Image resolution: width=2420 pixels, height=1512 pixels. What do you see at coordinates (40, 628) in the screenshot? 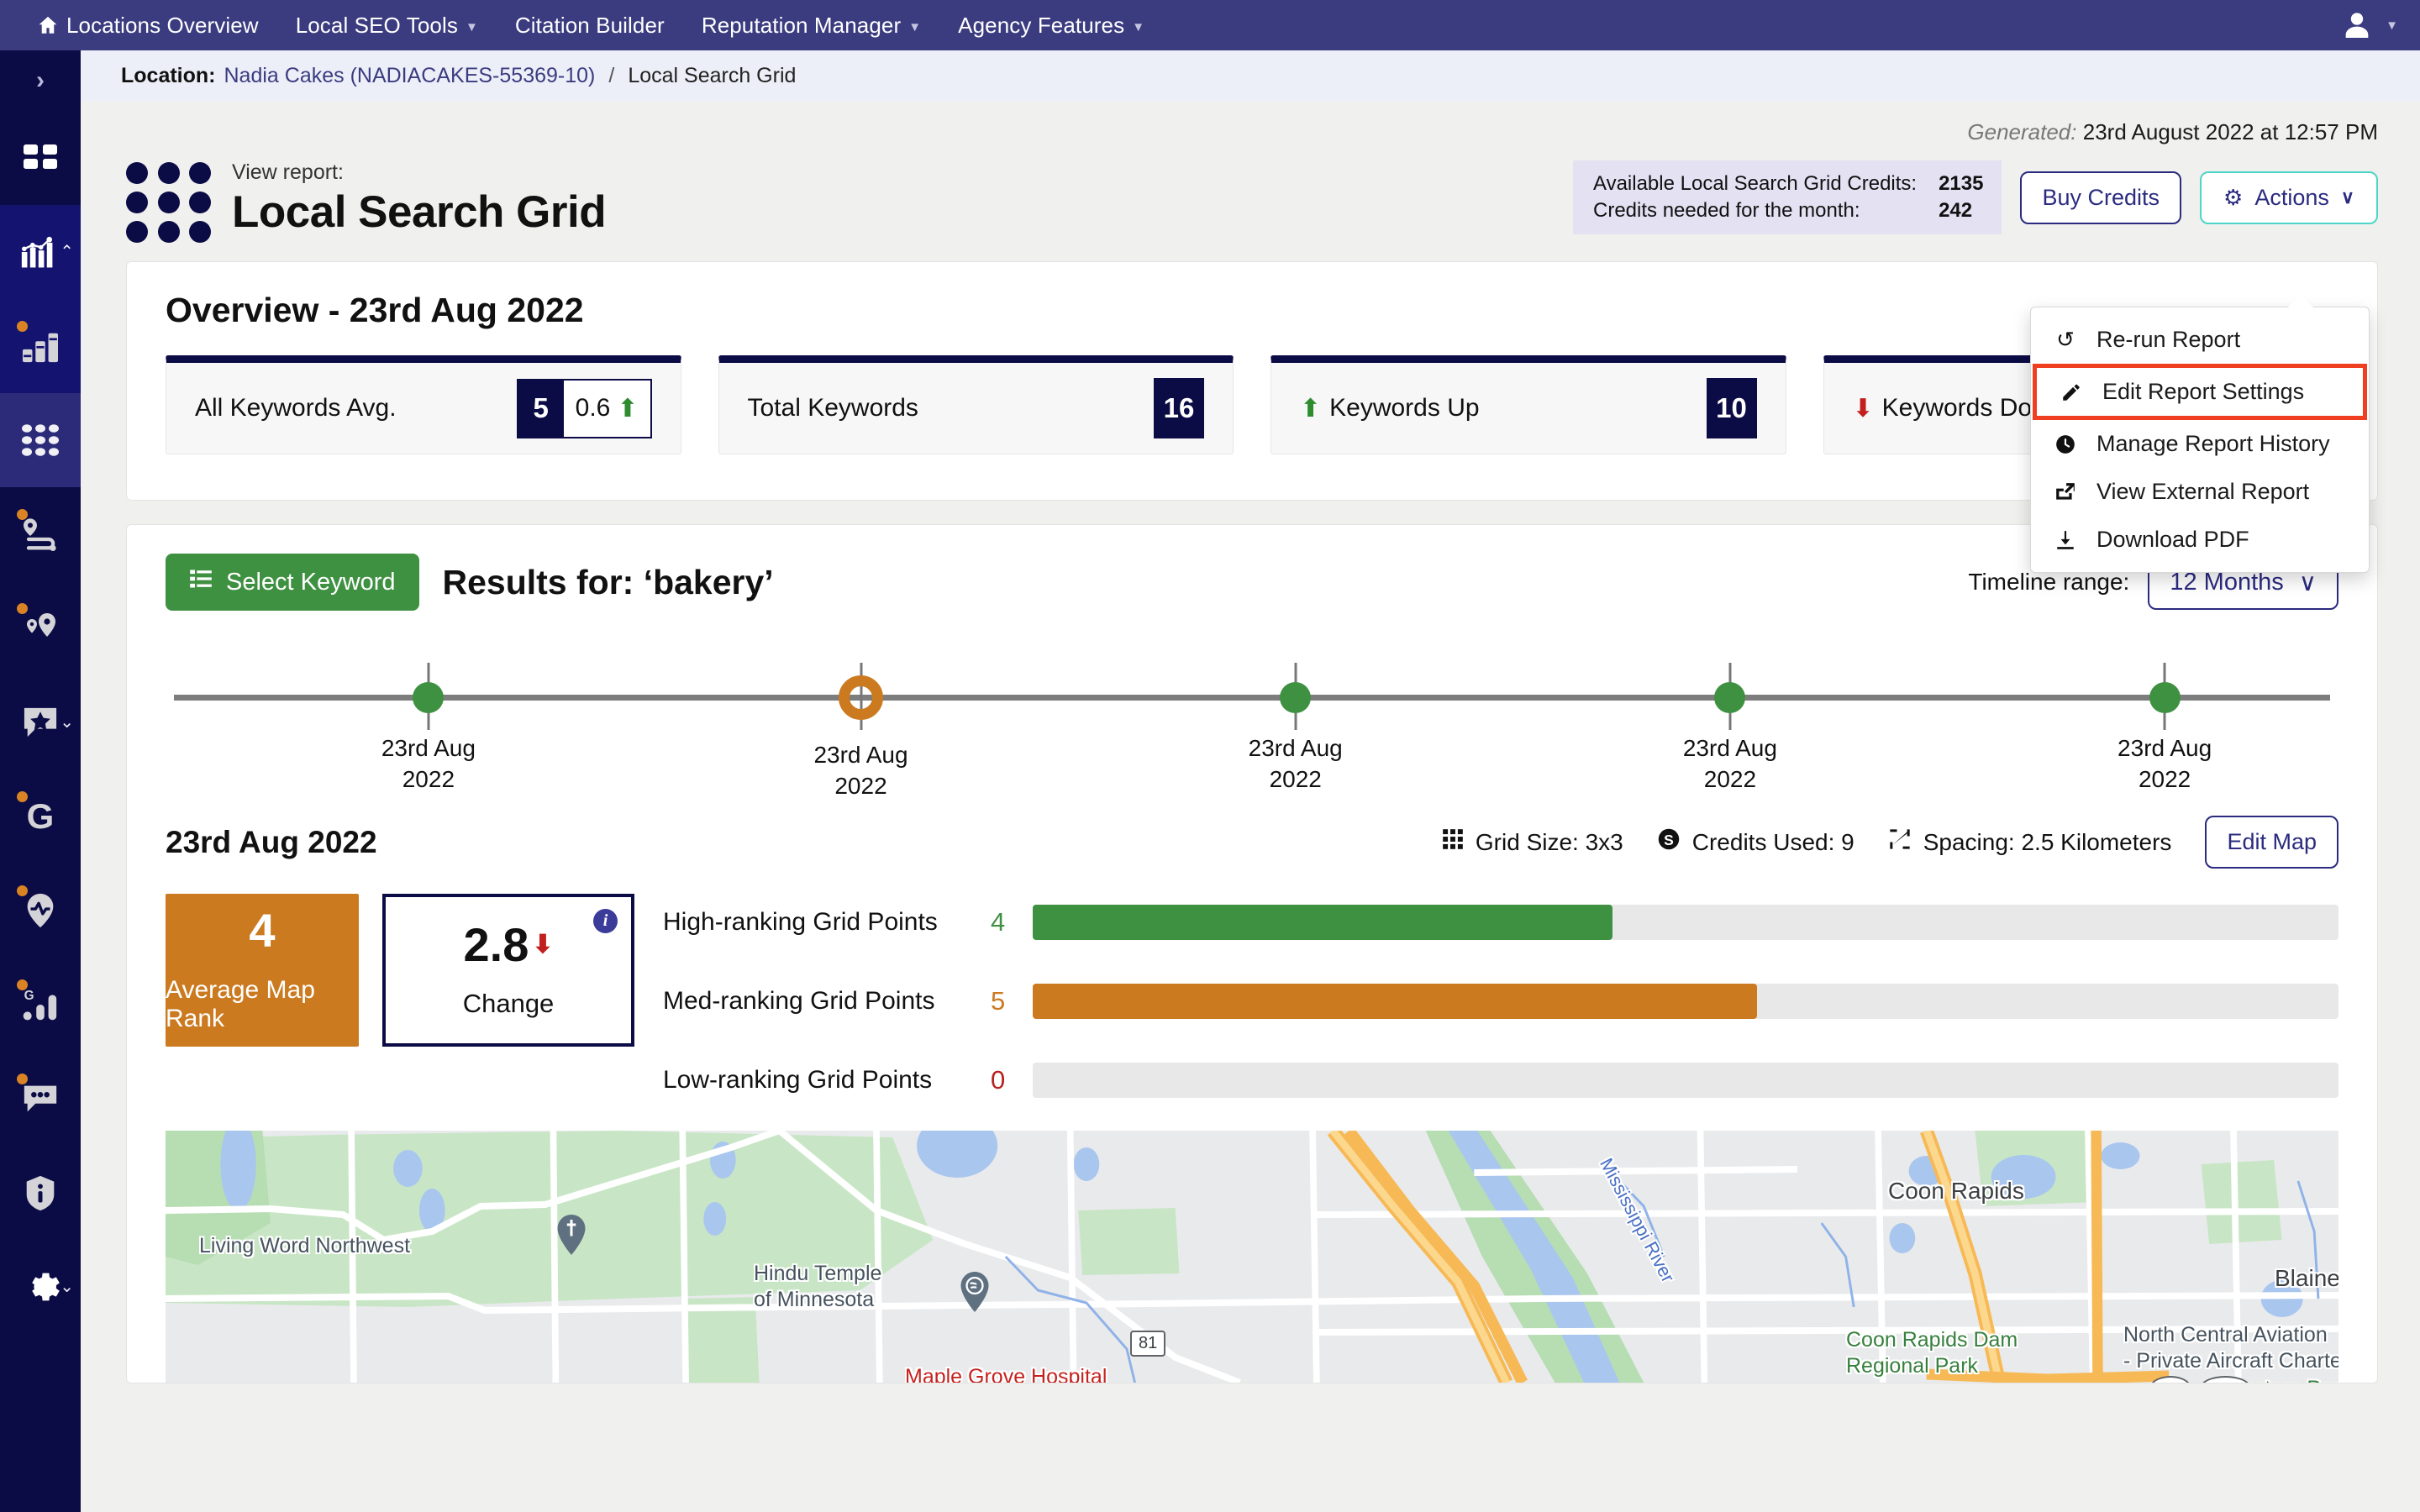
I see `sidebar-item-map-pins` at bounding box center [40, 628].